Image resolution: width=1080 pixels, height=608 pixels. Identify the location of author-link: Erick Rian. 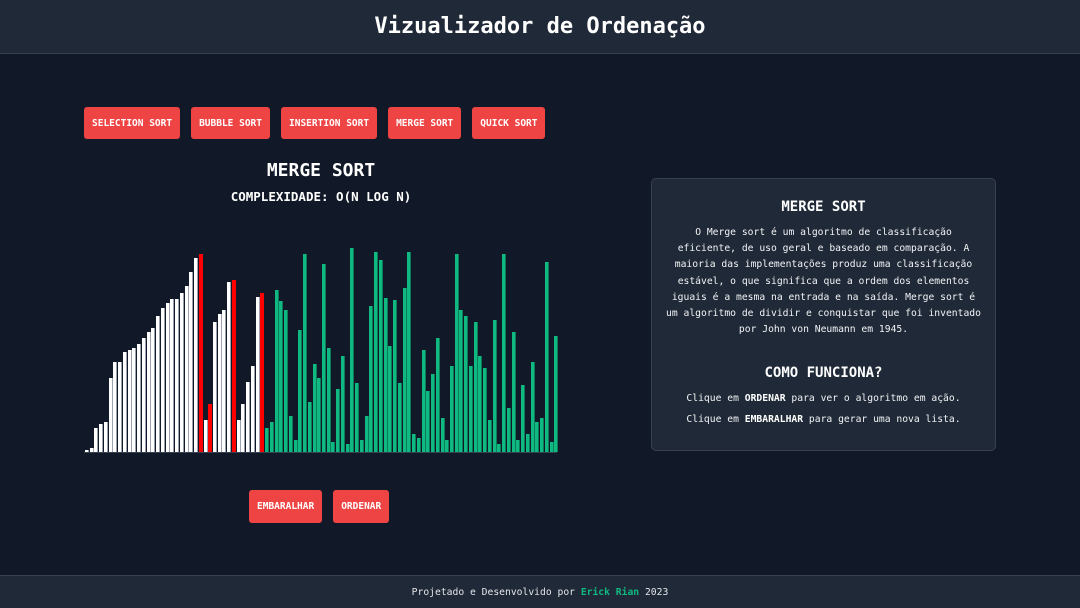
(610, 592).